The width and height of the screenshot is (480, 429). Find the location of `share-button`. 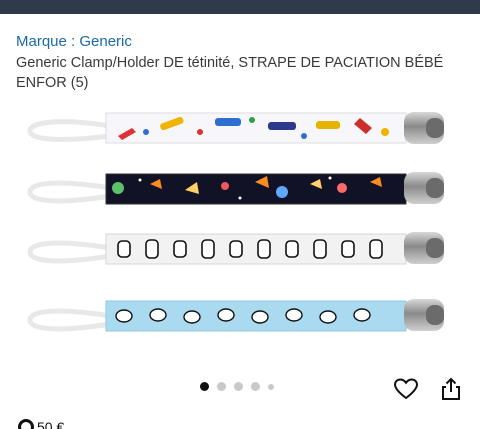

share-button is located at coordinates (451, 389).